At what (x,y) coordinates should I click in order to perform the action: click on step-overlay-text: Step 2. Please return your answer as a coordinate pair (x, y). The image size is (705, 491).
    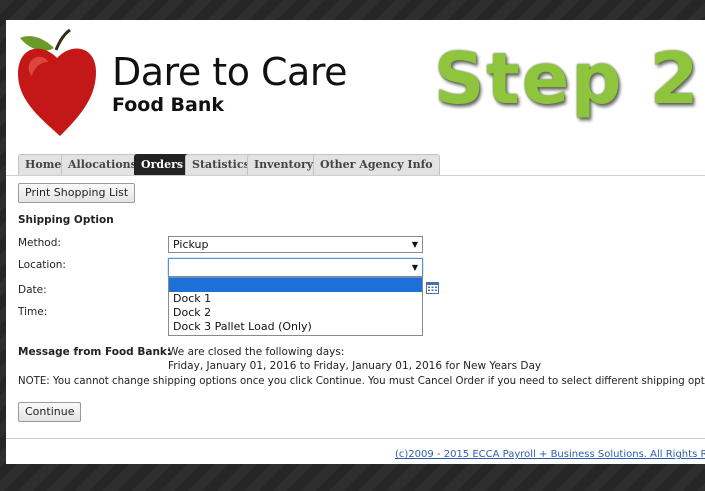
    Looking at the image, I should click on (567, 79).